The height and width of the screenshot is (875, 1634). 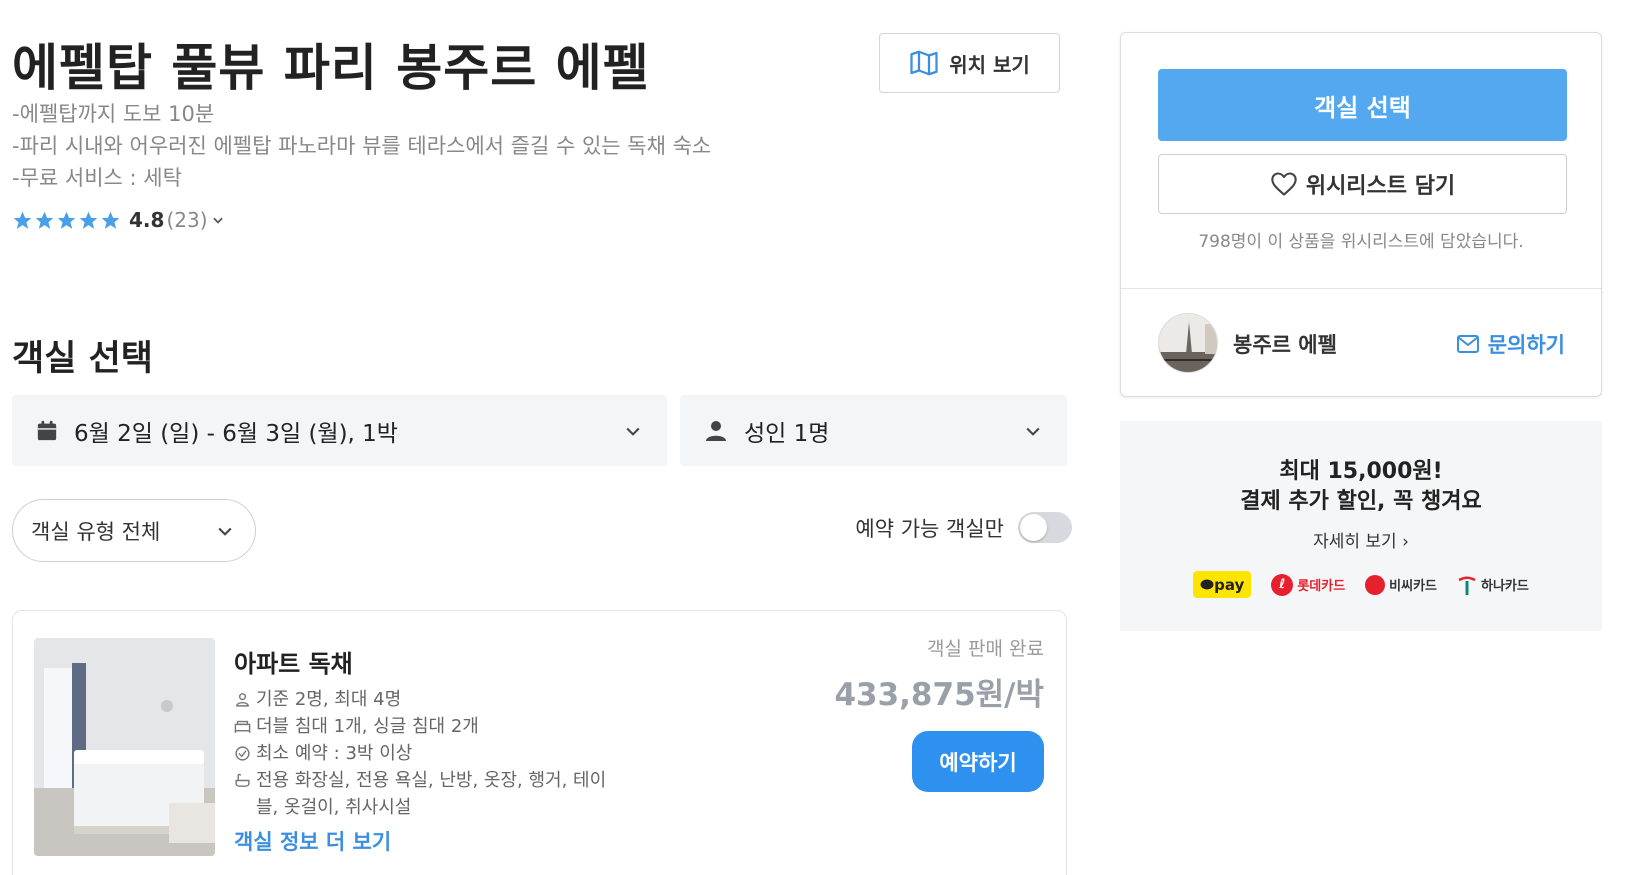 What do you see at coordinates (1229, 584) in the screenshot?
I see `kakaopay-text: pay` at bounding box center [1229, 584].